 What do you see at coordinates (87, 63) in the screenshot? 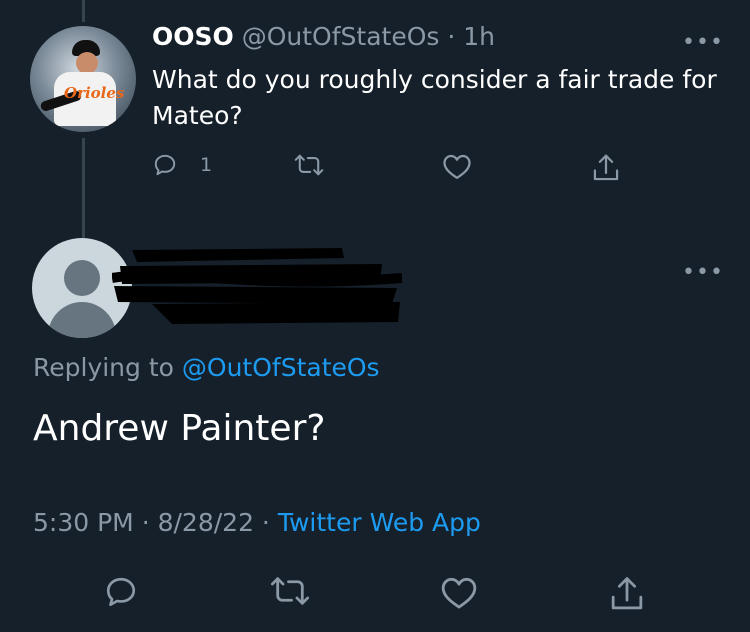
I see `face-shape` at bounding box center [87, 63].